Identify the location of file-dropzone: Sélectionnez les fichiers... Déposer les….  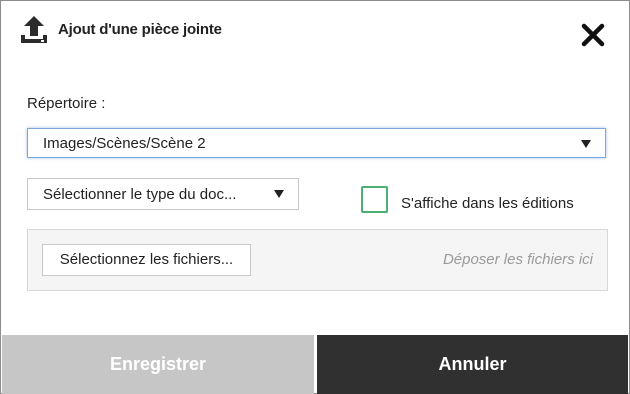
(317, 260).